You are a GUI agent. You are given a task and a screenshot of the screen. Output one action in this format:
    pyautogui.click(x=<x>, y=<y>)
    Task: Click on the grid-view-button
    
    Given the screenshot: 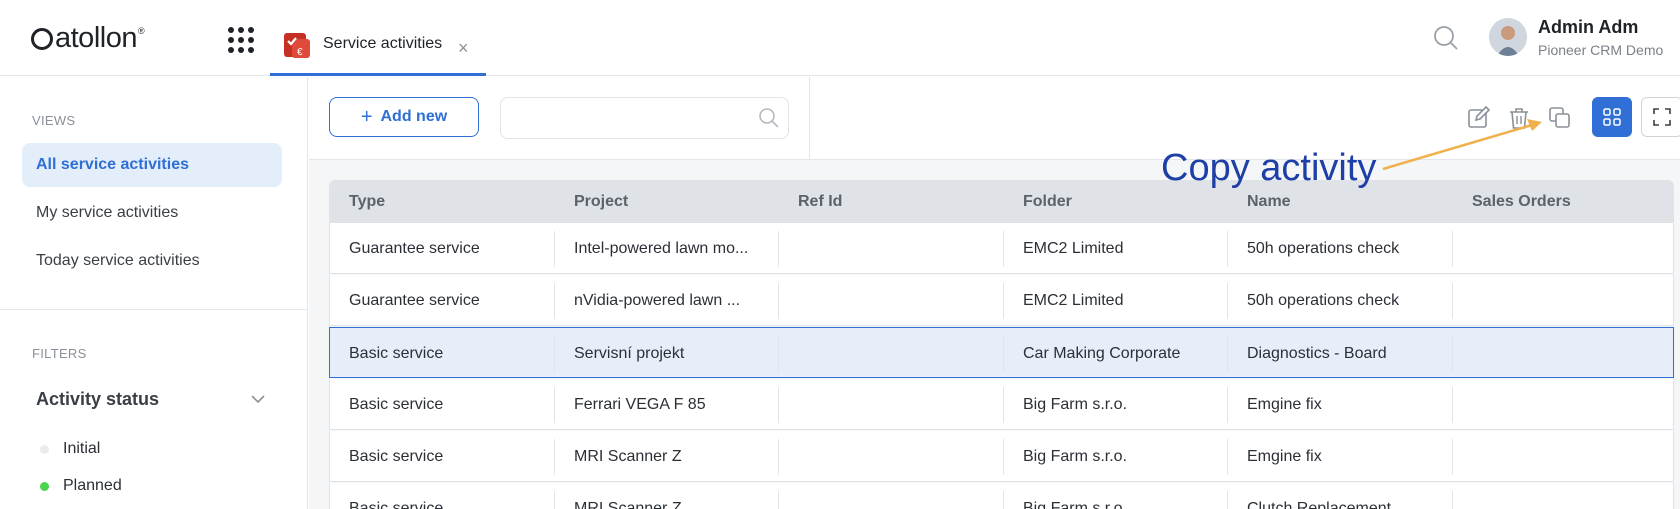 What is the action you would take?
    pyautogui.click(x=1612, y=117)
    